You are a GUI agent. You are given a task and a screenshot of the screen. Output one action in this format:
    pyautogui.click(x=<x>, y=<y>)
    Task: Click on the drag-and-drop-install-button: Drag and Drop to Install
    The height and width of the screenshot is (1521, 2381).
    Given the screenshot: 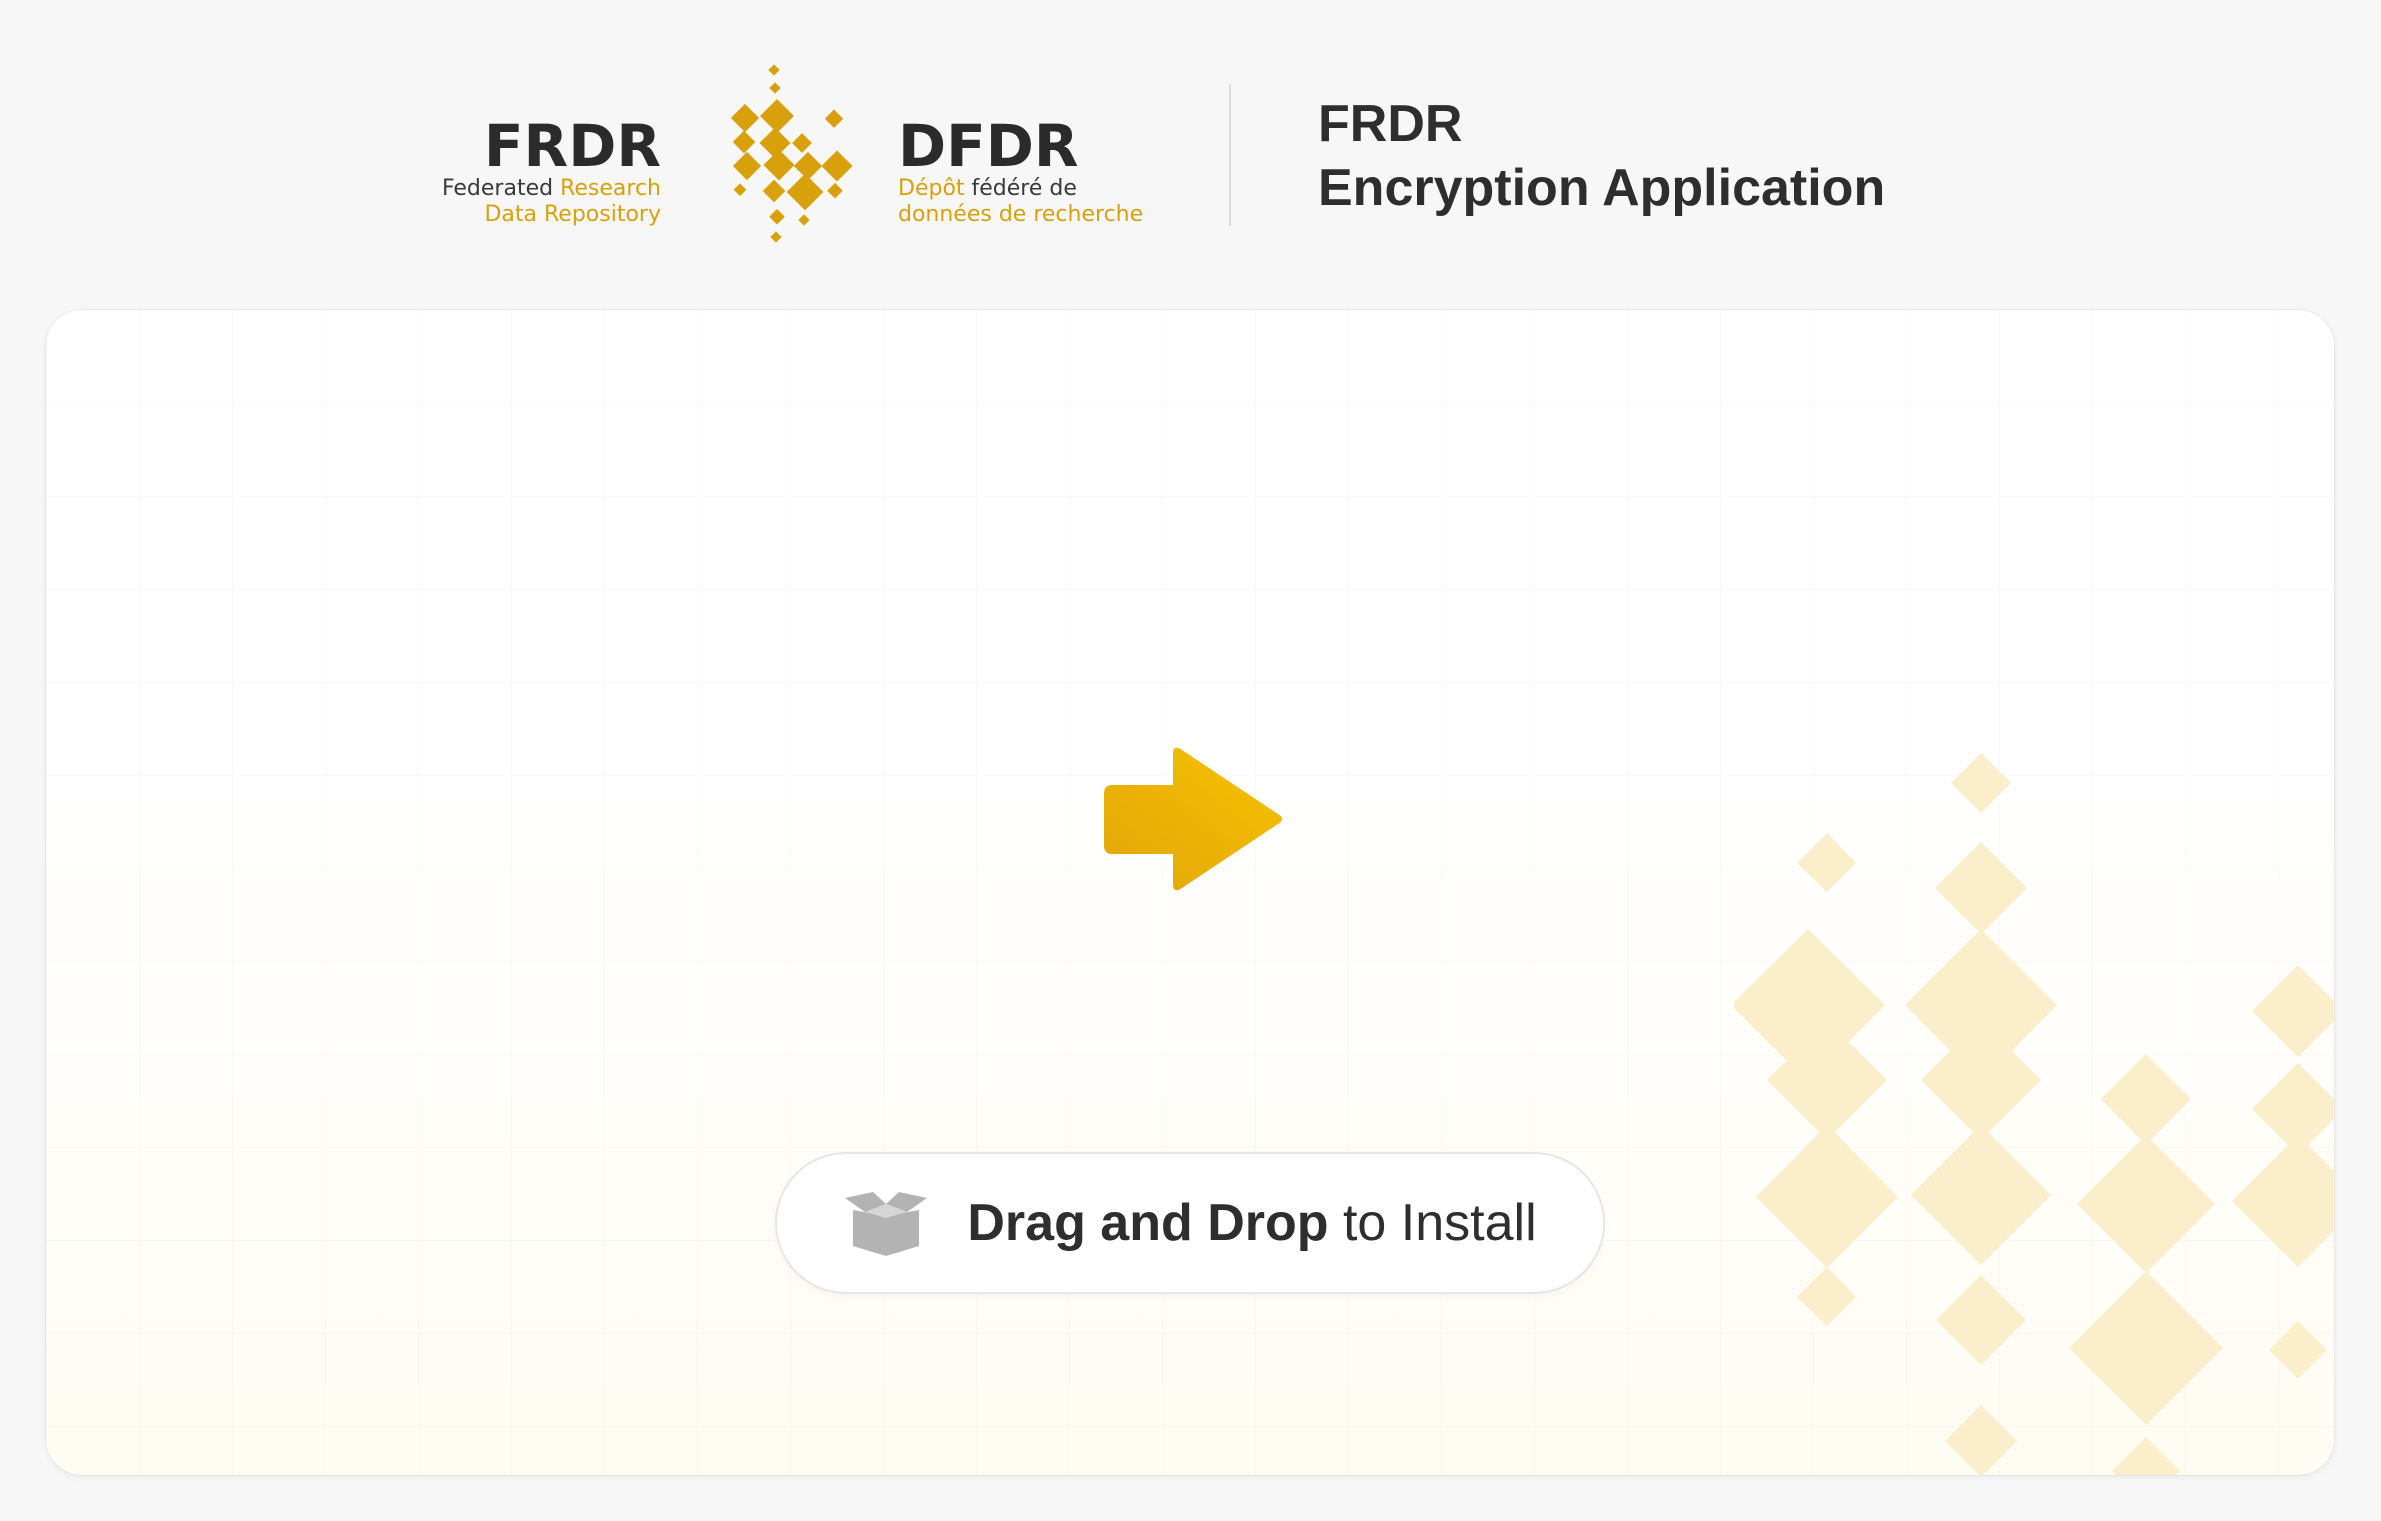 What is the action you would take?
    pyautogui.click(x=1190, y=1223)
    